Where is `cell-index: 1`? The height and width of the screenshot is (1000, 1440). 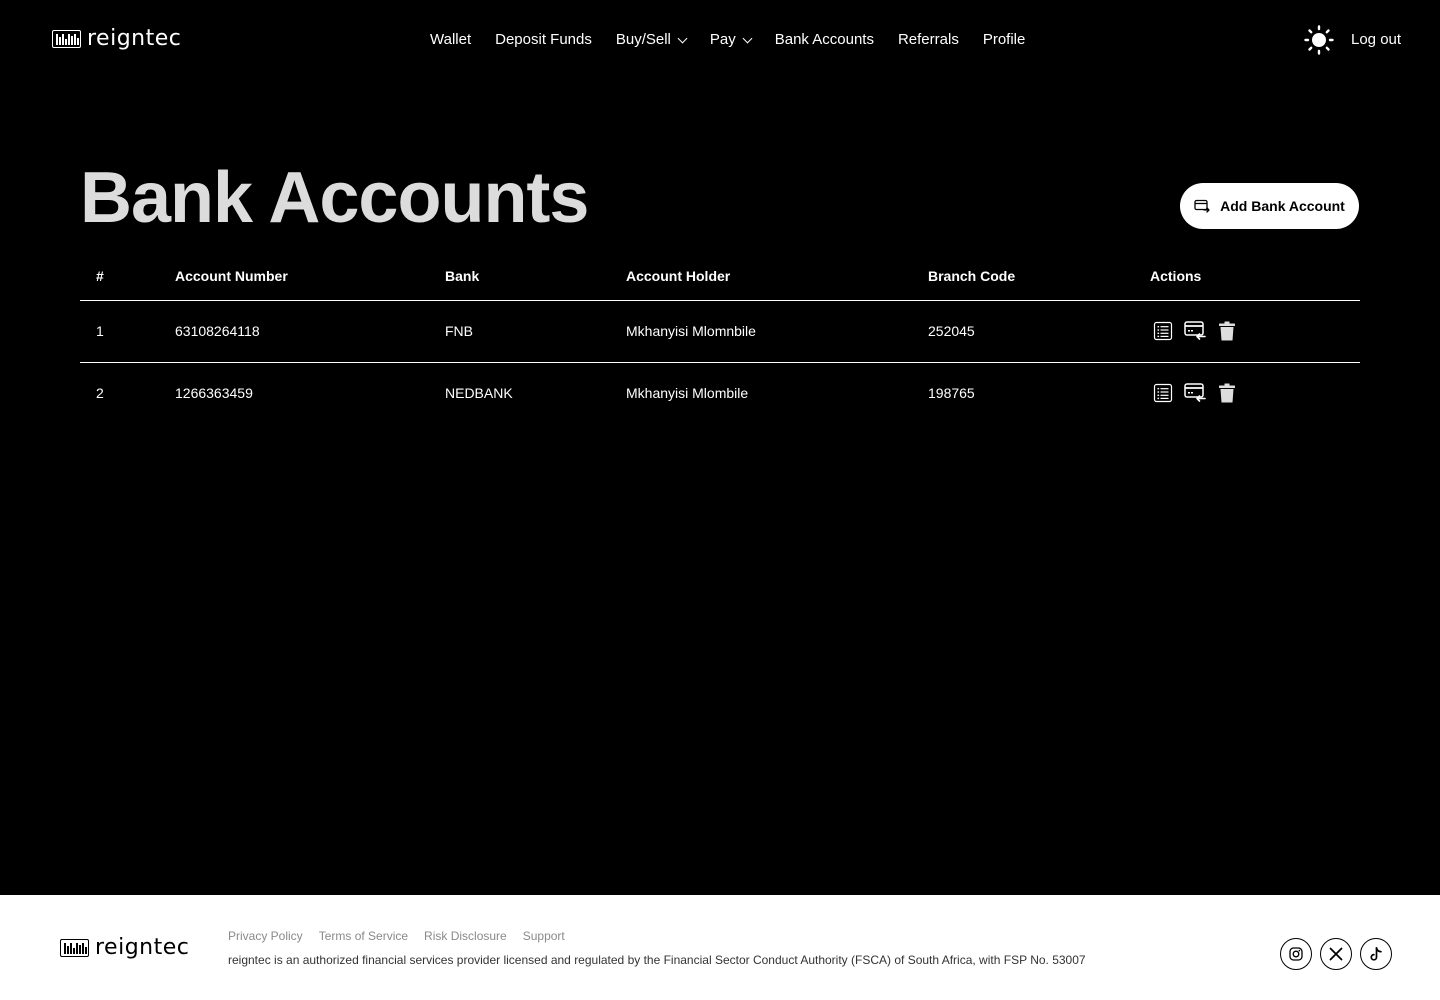
cell-index: 1 is located at coordinates (100, 331).